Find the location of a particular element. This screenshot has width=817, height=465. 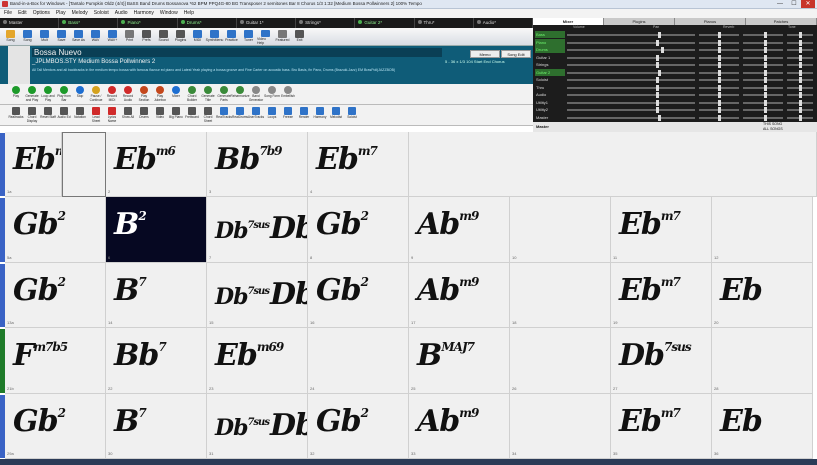

channel-name: Piano is located at coordinates (550, 42).